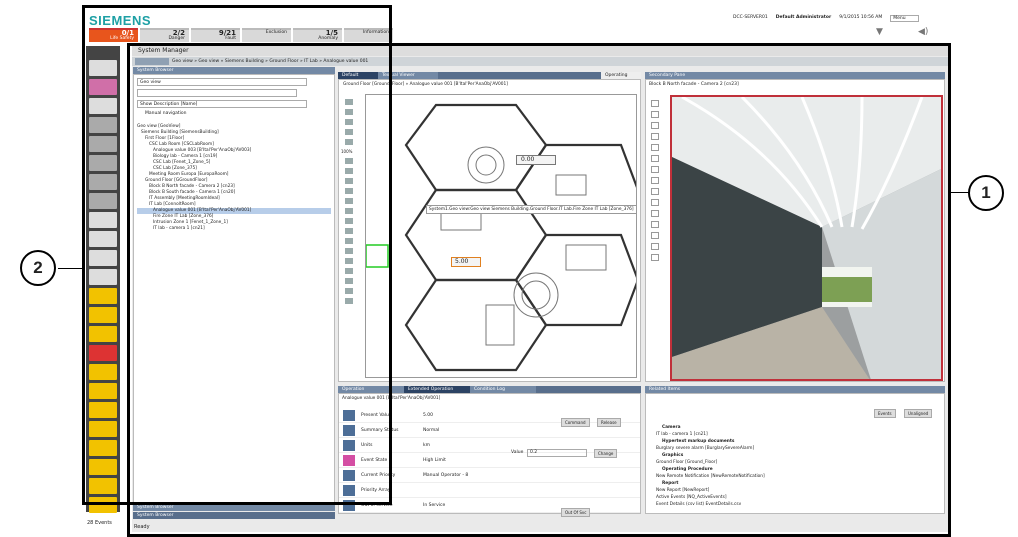 The width and height of the screenshot is (1018, 537). Describe the element at coordinates (606, 453) in the screenshot. I see `change-button: Change` at that location.